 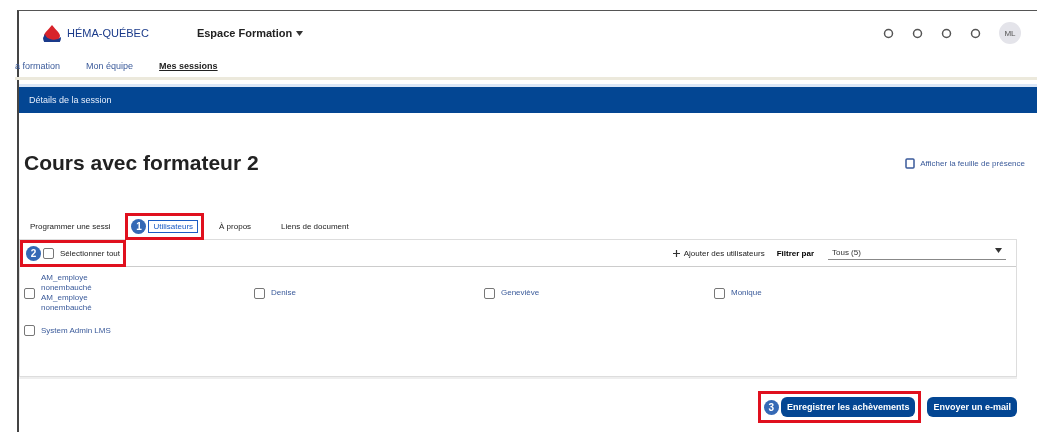 I want to click on step-badge: 3, so click(x=771, y=407).